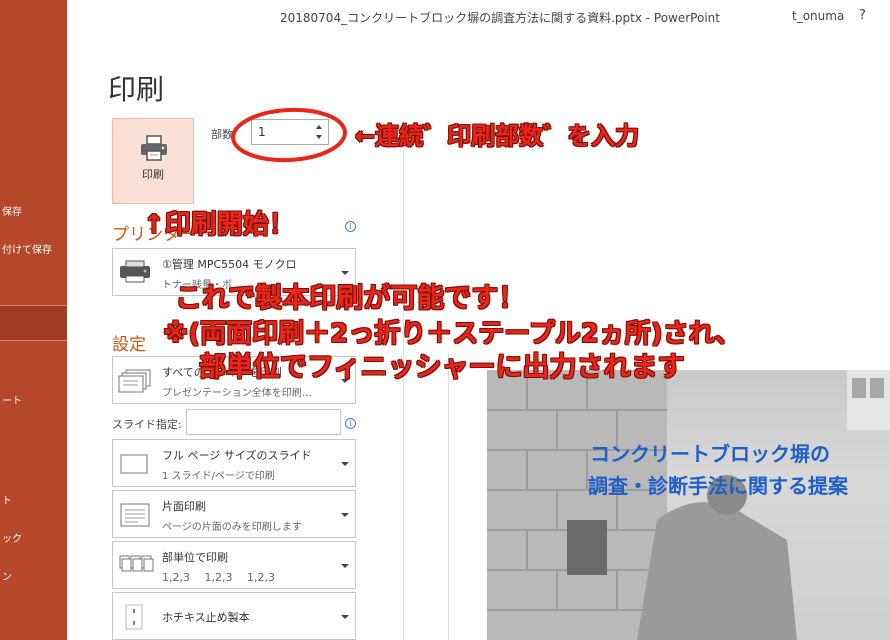  Describe the element at coordinates (154, 148) in the screenshot. I see `printer-icon` at that location.